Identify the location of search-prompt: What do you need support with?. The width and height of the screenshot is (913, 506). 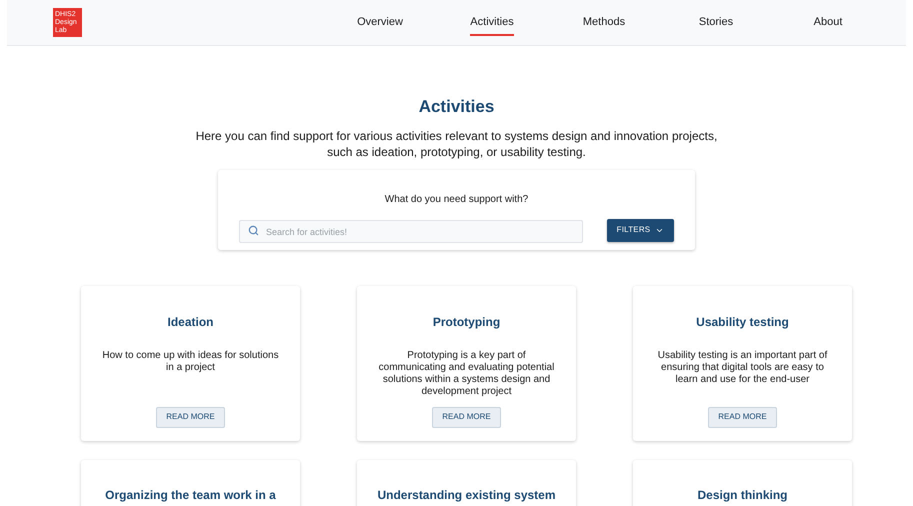
(456, 199).